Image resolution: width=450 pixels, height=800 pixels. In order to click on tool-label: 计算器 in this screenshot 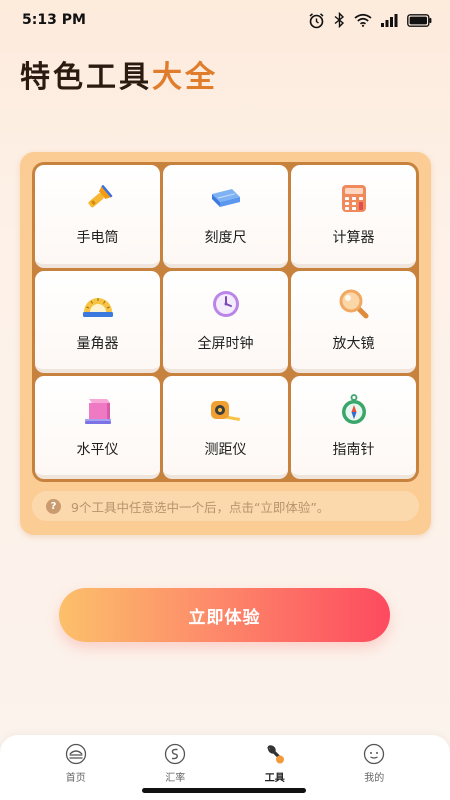, I will do `click(353, 238)`.